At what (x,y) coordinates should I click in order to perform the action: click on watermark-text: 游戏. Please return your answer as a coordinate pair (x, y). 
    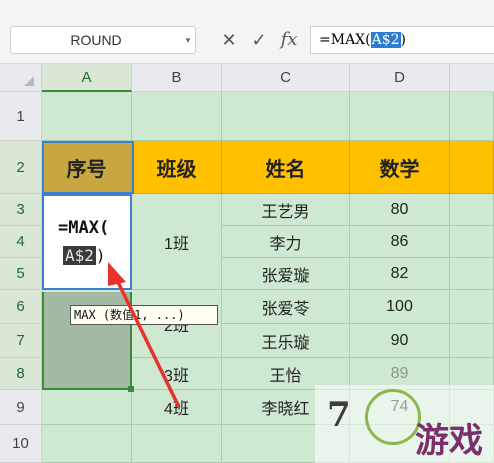
    Looking at the image, I should click on (449, 441).